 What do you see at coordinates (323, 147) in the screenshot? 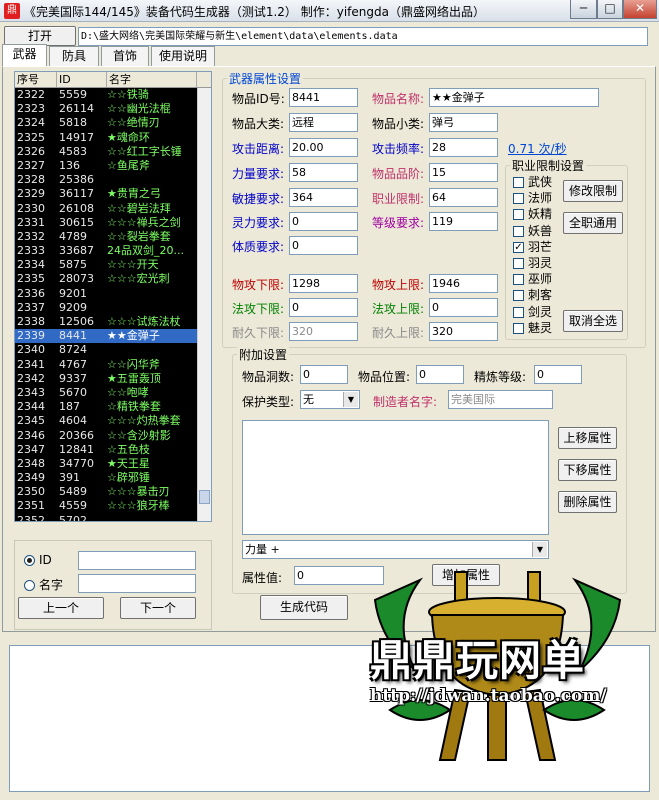
I see `attack-range-field: 20.00` at bounding box center [323, 147].